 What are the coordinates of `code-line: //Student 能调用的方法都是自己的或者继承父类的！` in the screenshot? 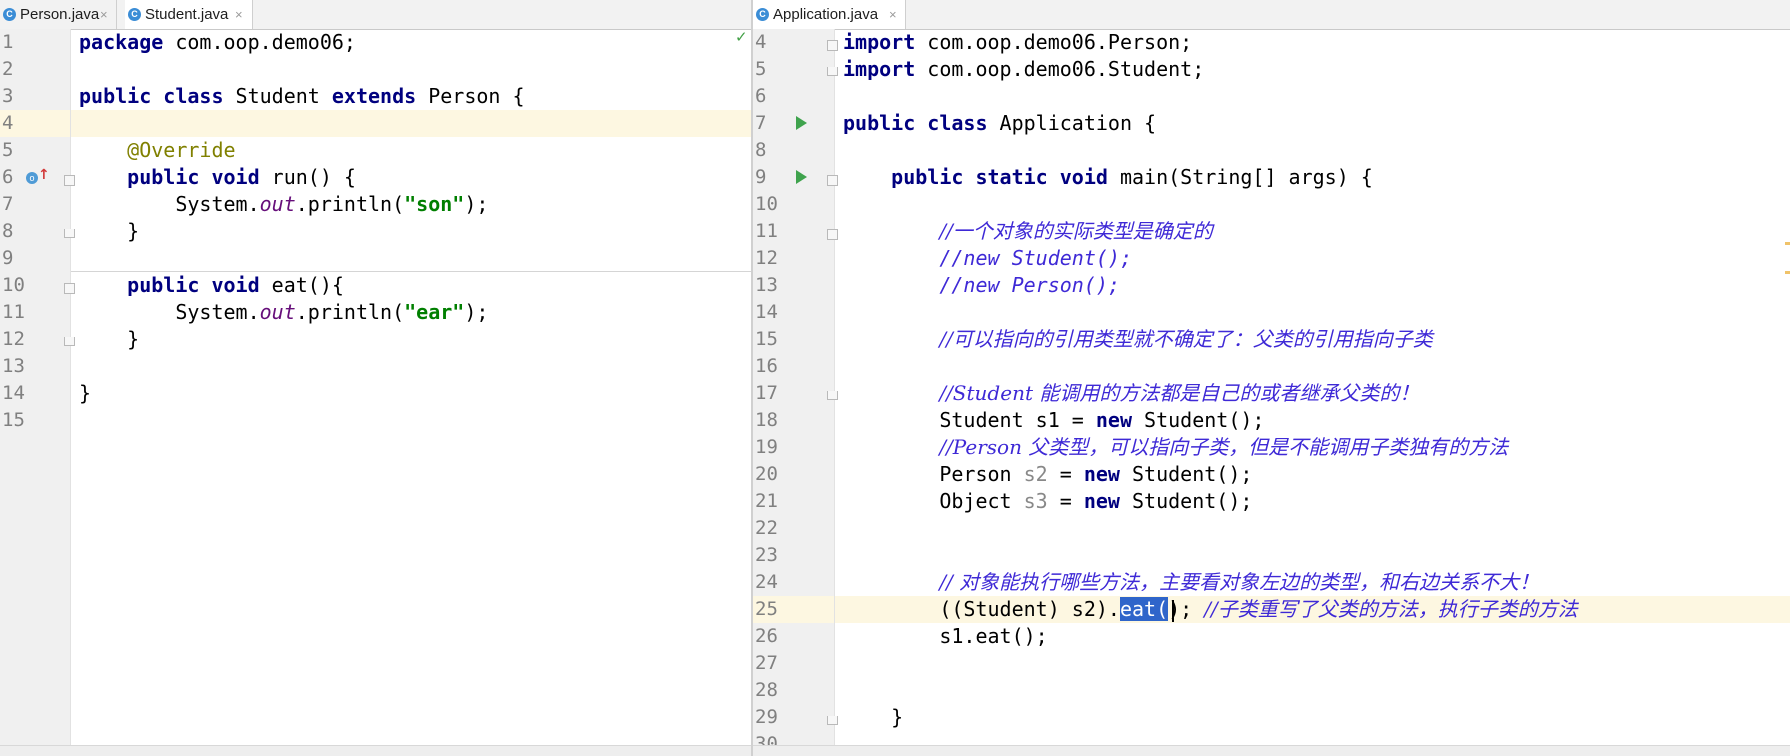 It's located at (1312, 393).